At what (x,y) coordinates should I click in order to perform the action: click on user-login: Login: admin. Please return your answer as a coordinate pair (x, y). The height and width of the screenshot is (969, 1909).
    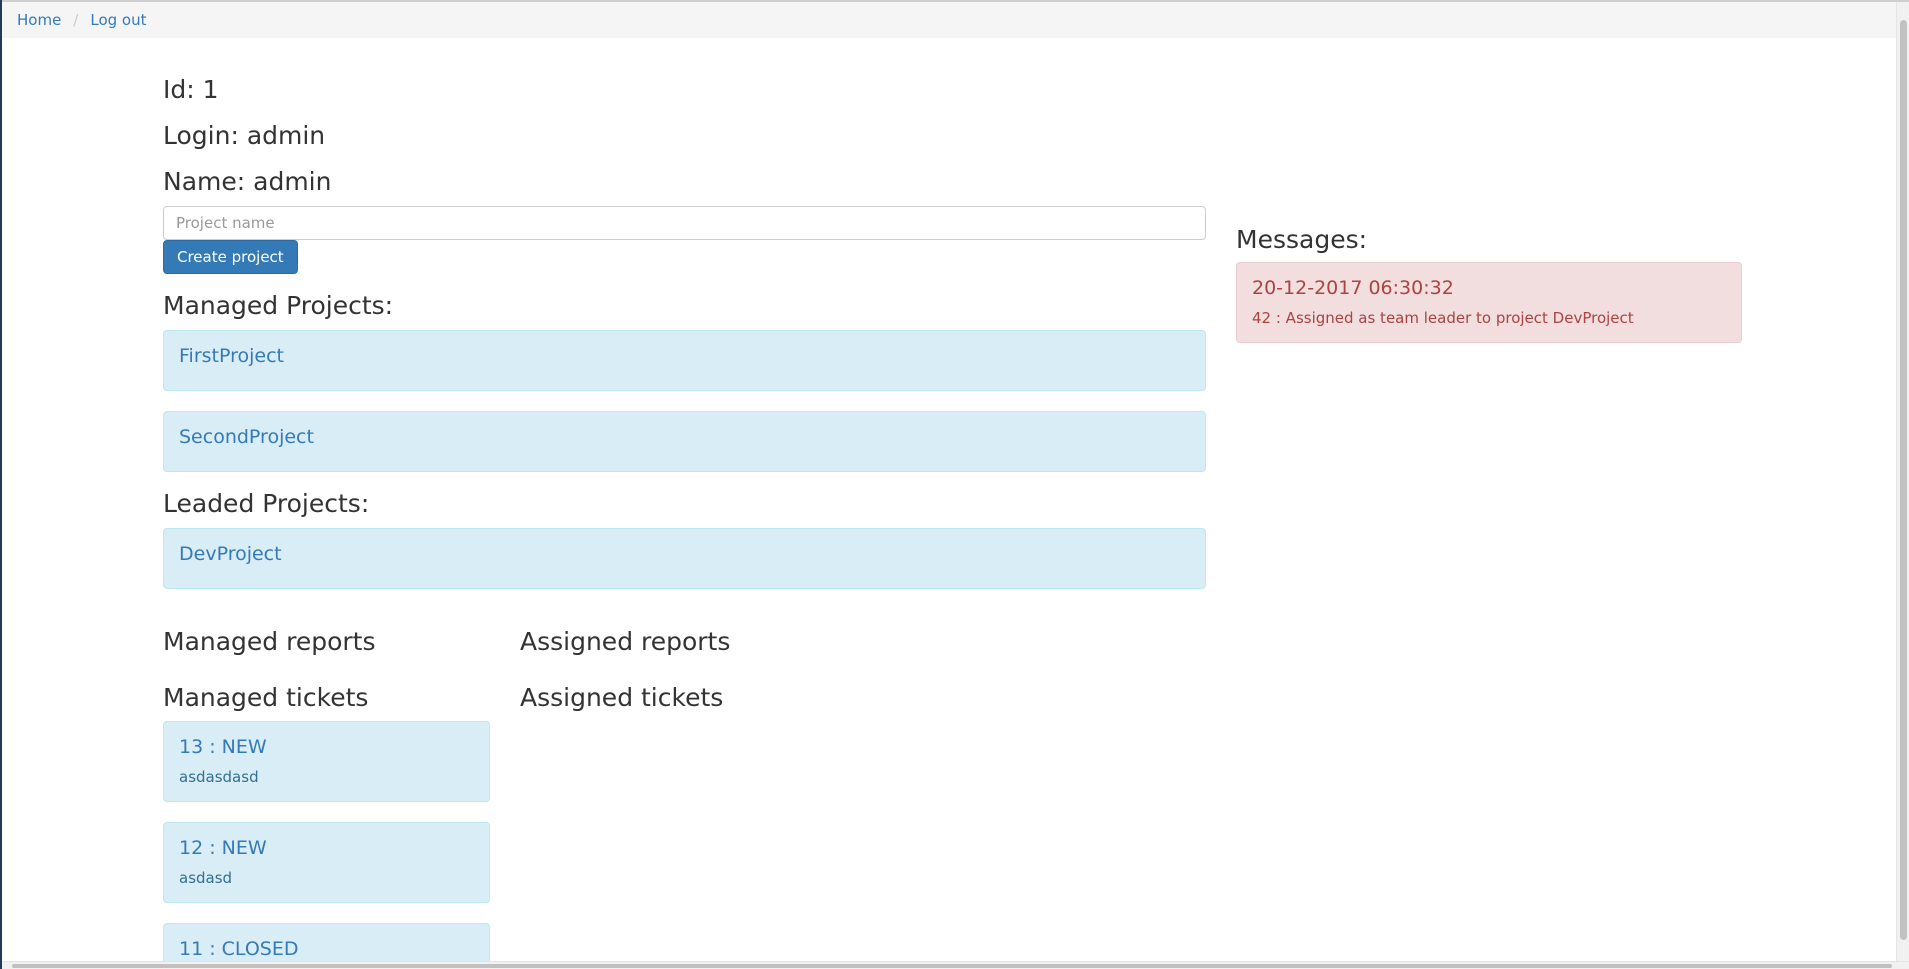
    Looking at the image, I should click on (244, 135).